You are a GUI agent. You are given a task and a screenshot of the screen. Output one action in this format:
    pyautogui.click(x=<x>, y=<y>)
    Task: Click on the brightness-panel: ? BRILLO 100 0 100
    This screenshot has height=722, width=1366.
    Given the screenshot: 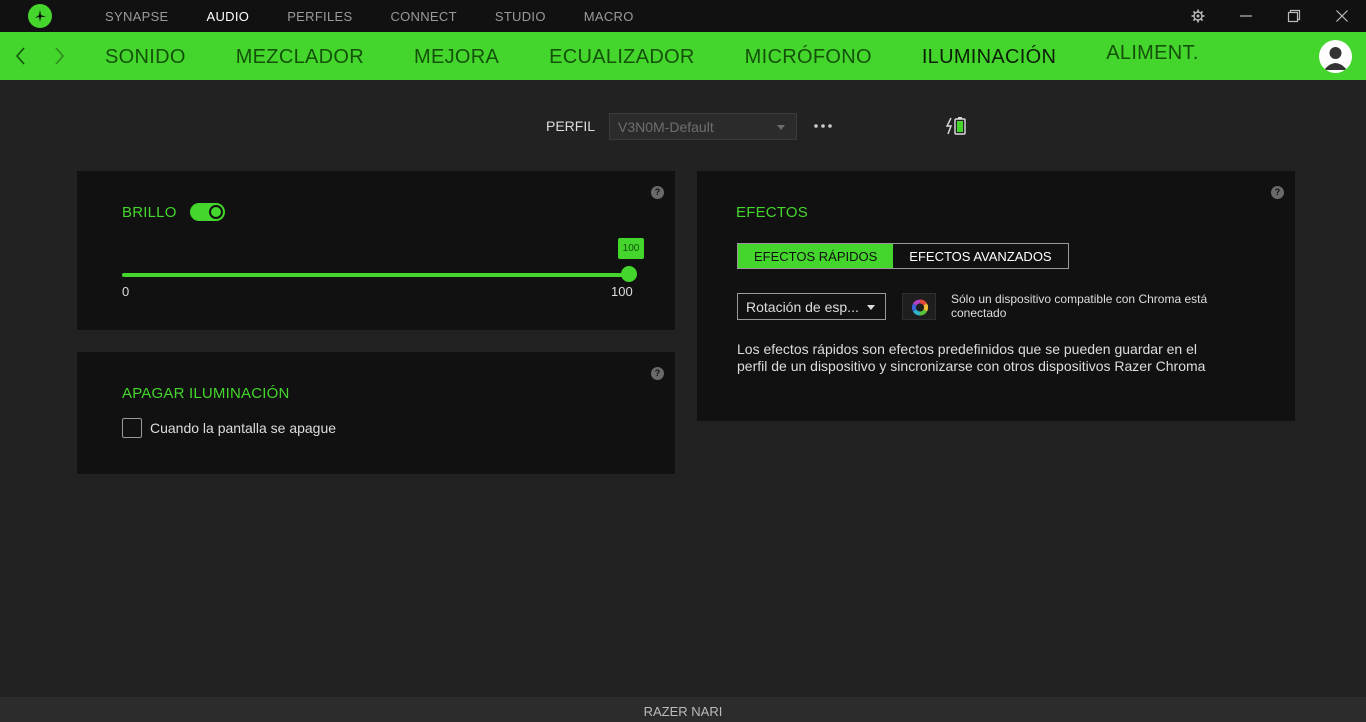 What is the action you would take?
    pyautogui.click(x=376, y=250)
    